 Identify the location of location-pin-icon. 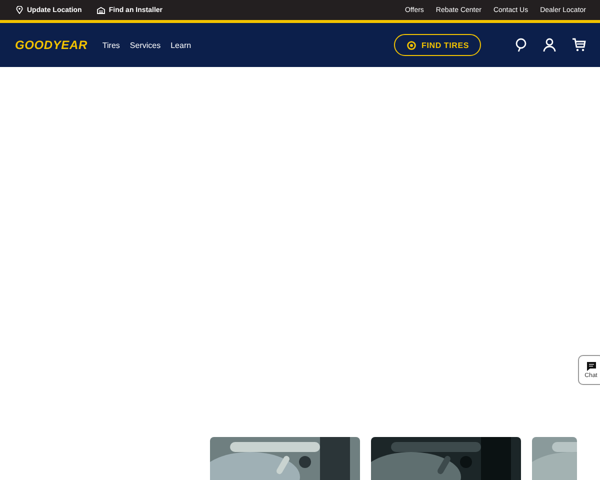
(19, 10).